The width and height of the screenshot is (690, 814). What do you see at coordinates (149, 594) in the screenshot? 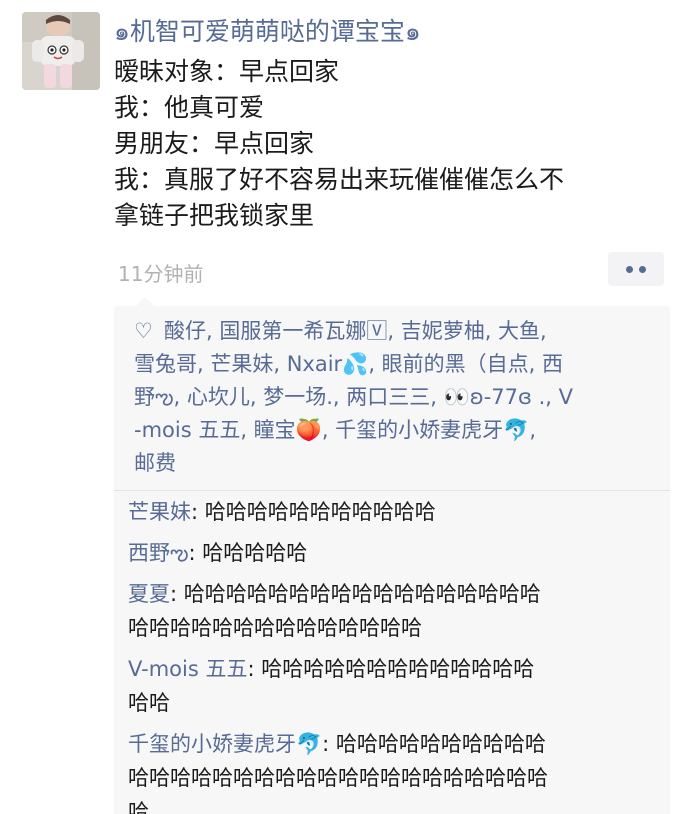
I see `comment-author: 夏夏` at bounding box center [149, 594].